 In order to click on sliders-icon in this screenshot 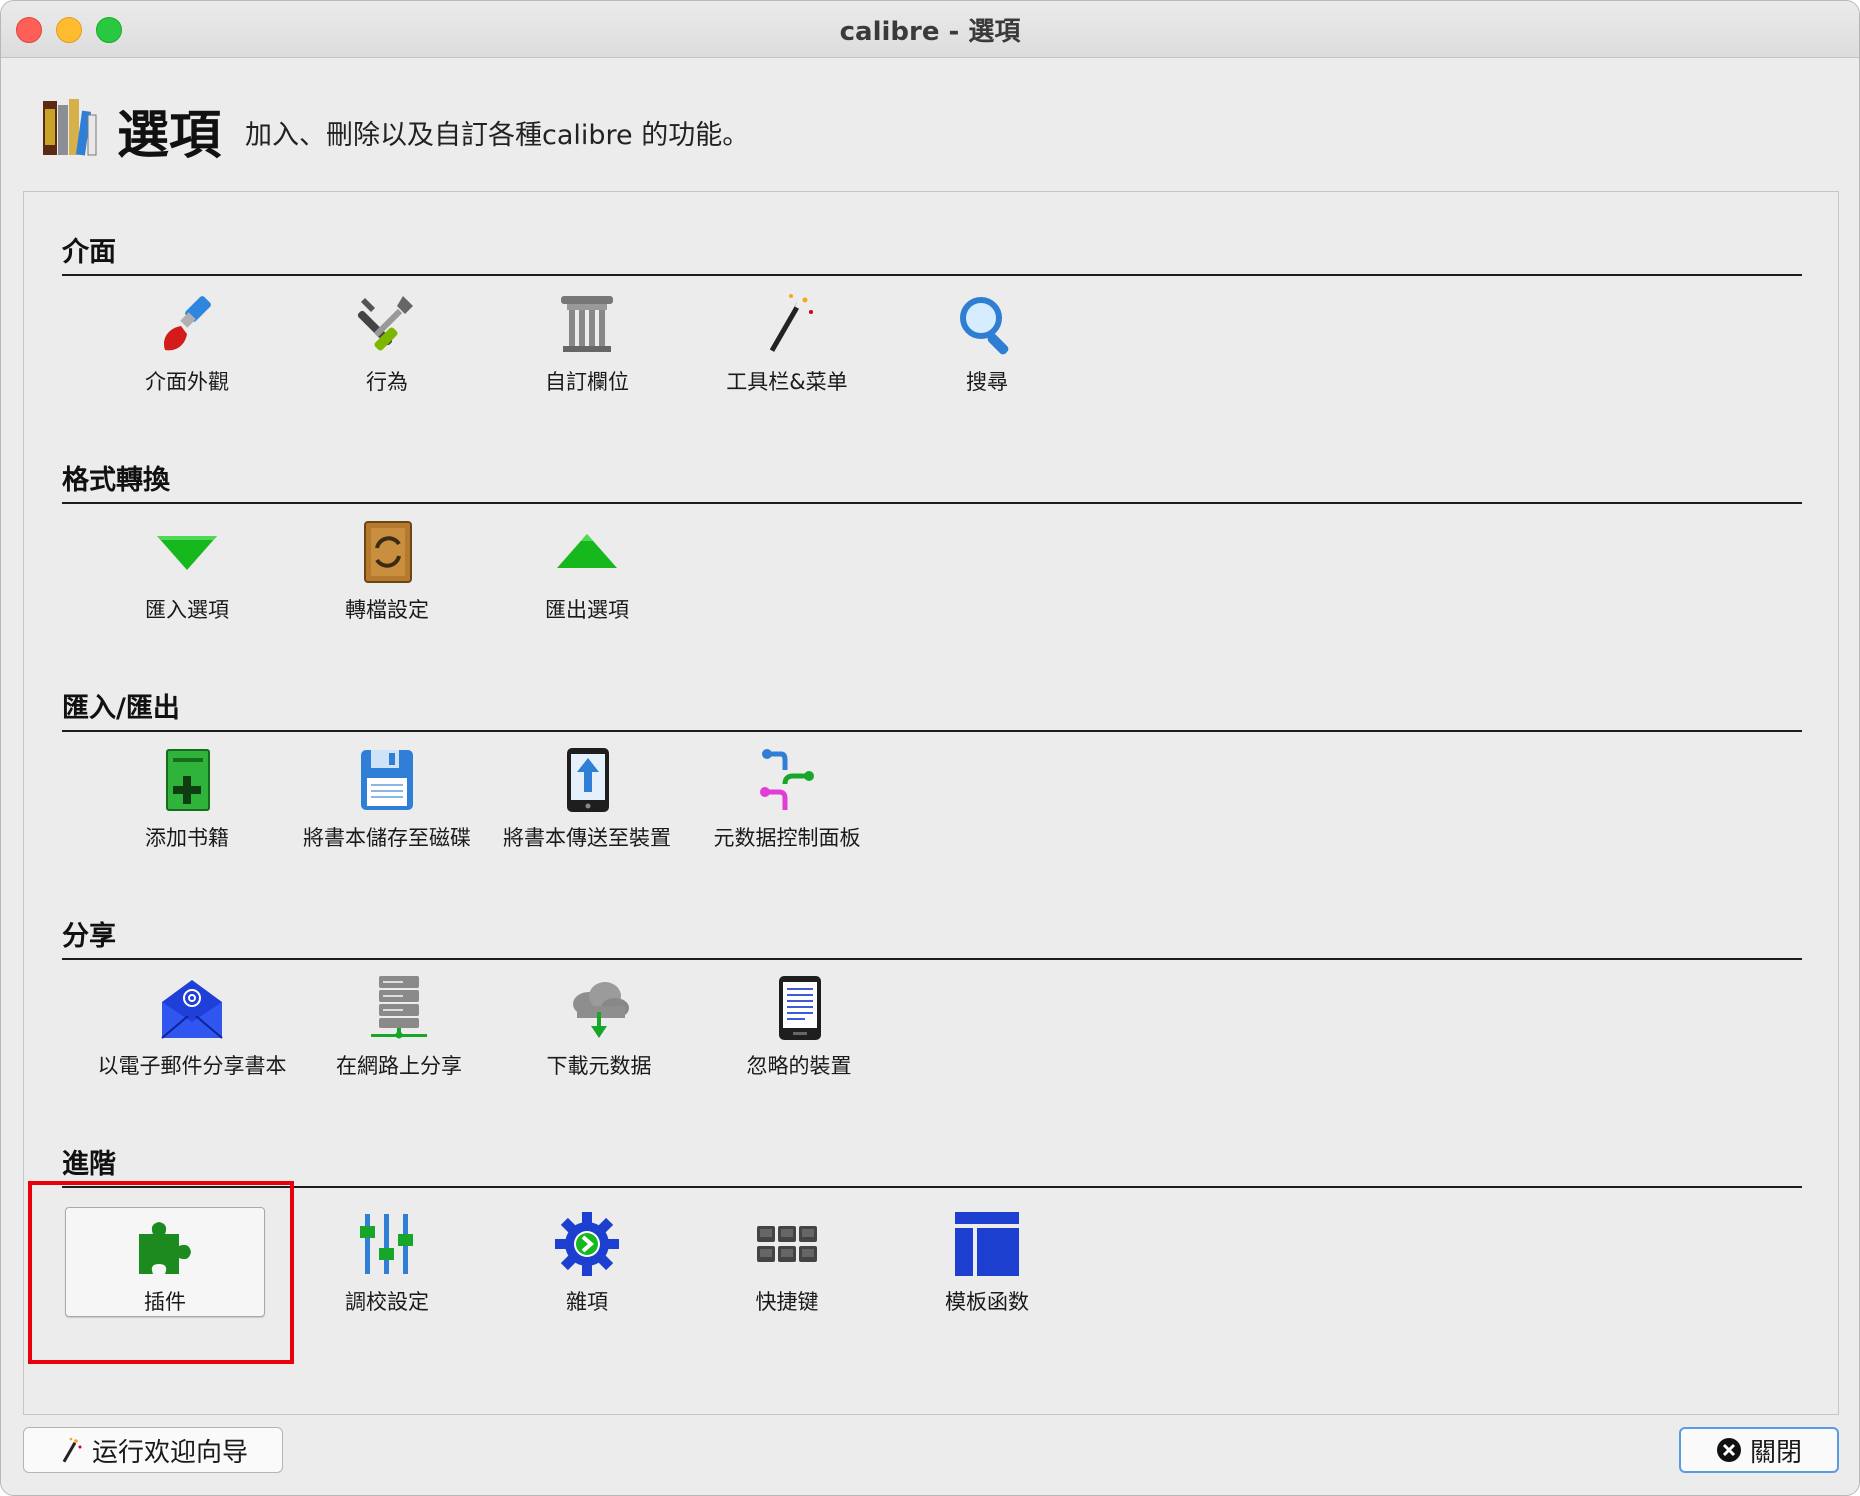, I will do `click(386, 1244)`.